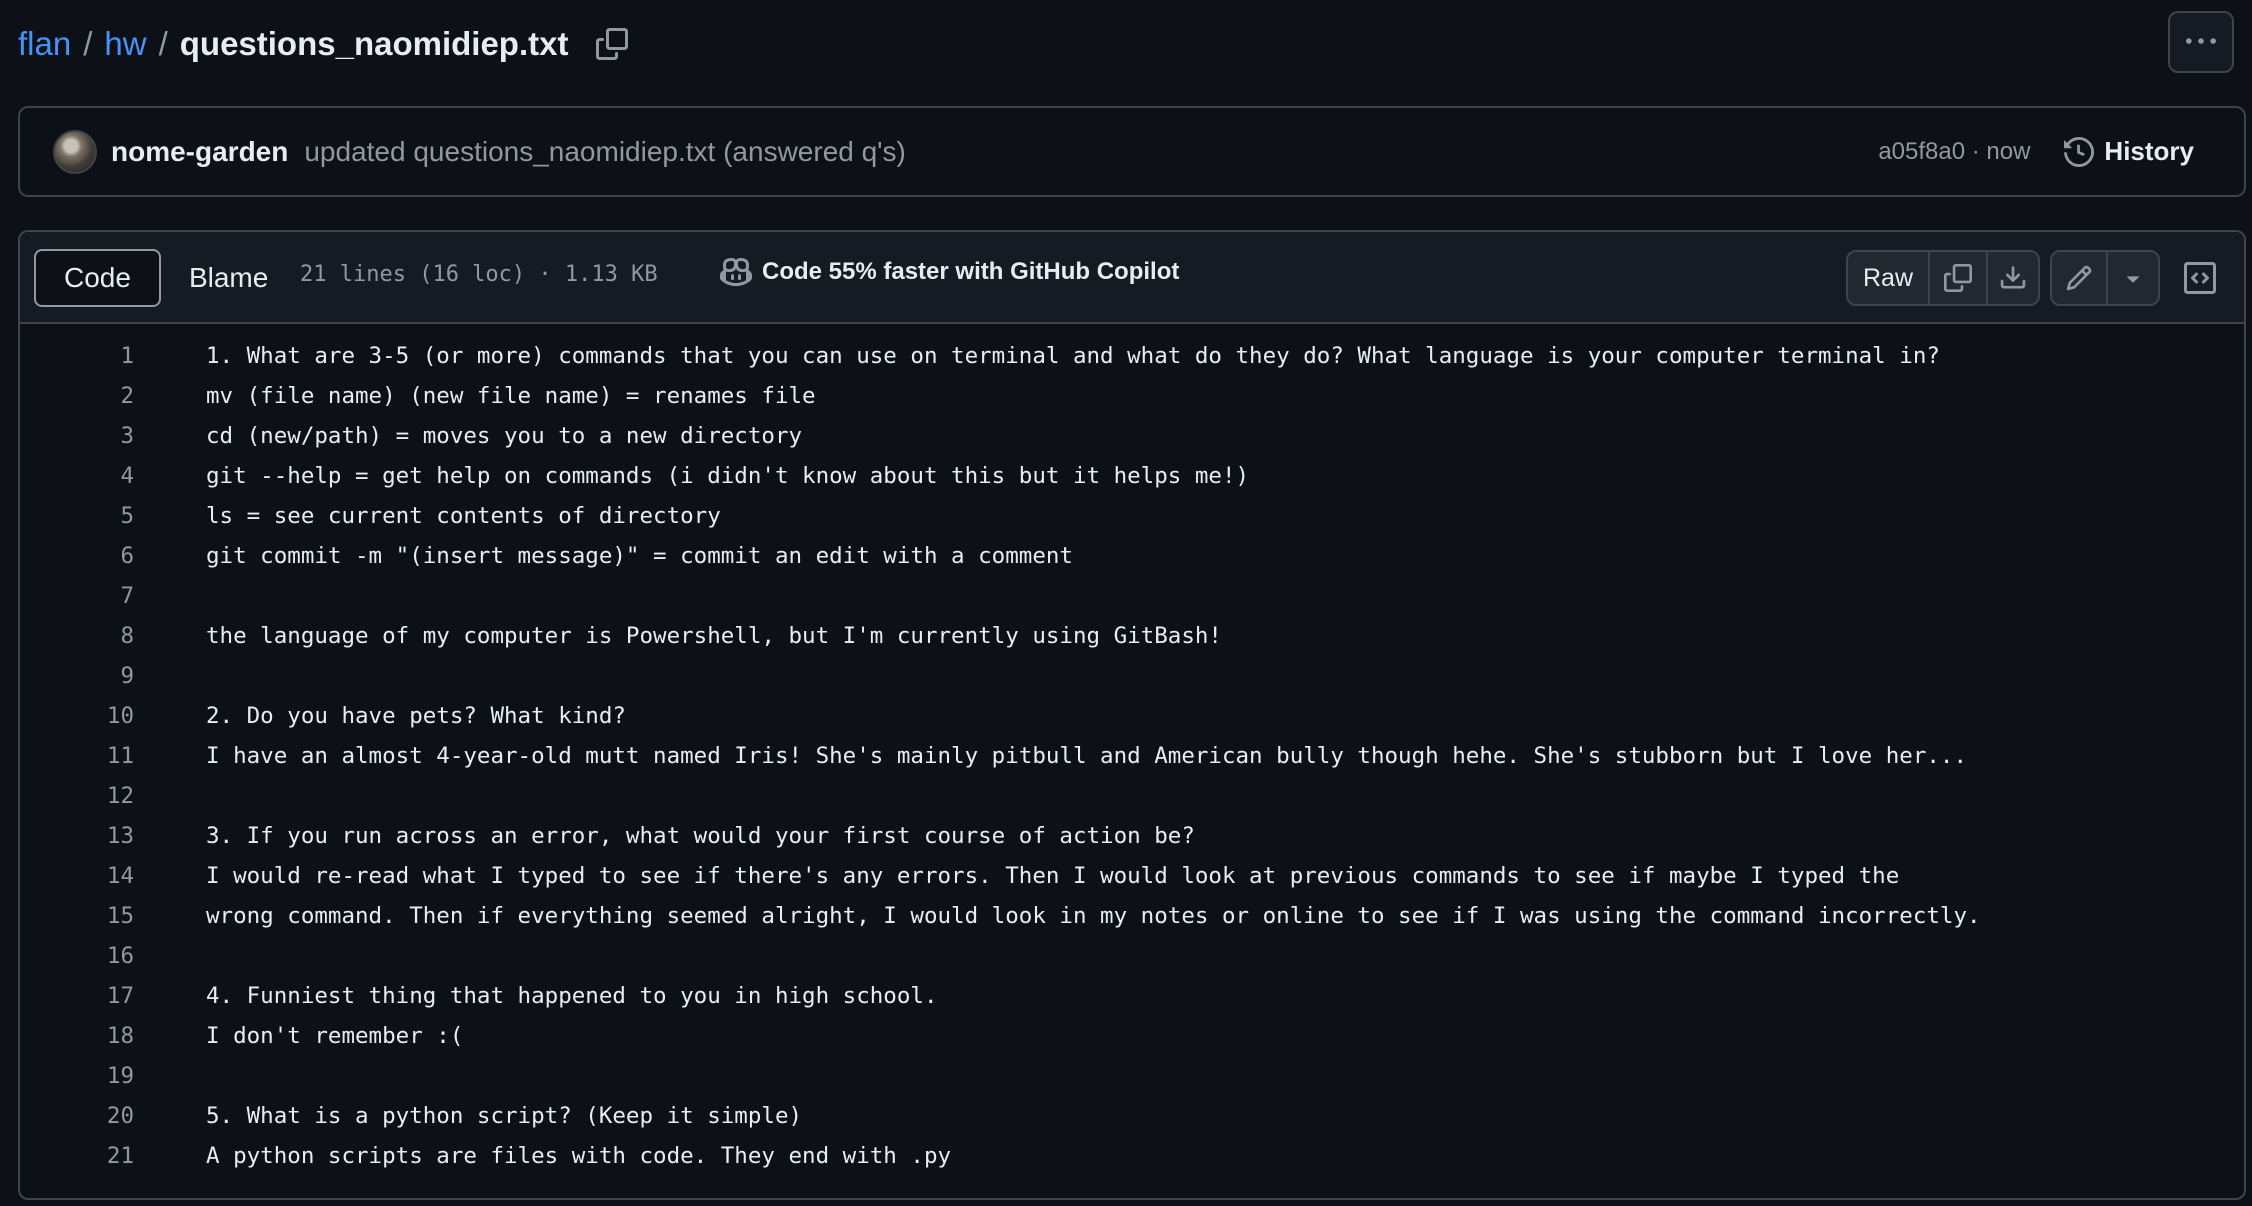 The image size is (2252, 1206). Describe the element at coordinates (228, 278) in the screenshot. I see `blame-tab: Blame` at that location.